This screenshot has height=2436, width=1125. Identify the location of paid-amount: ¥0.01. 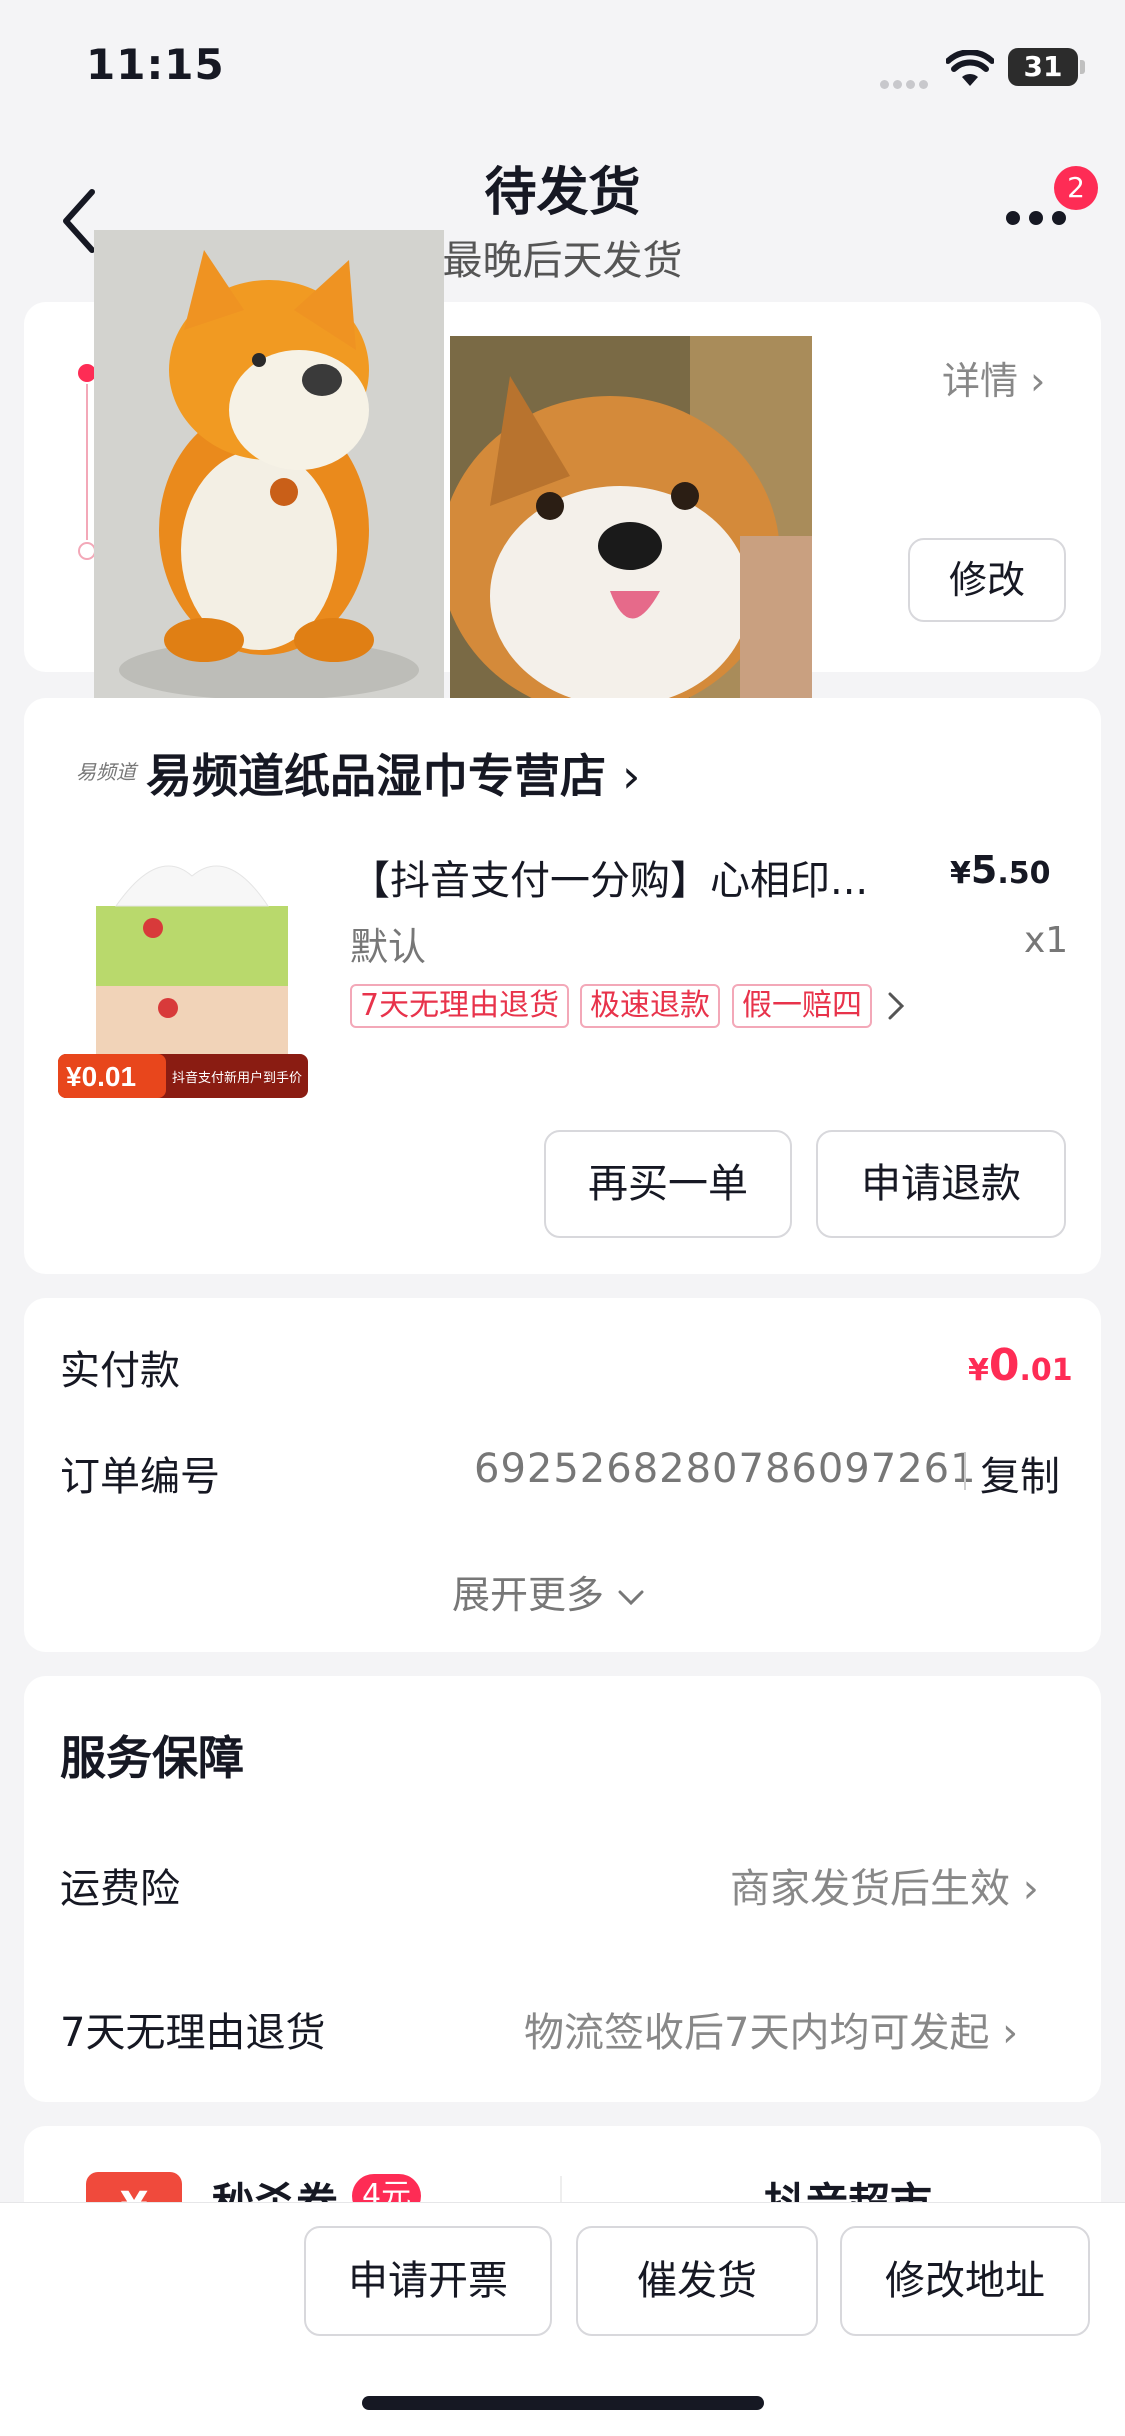
(1020, 1365).